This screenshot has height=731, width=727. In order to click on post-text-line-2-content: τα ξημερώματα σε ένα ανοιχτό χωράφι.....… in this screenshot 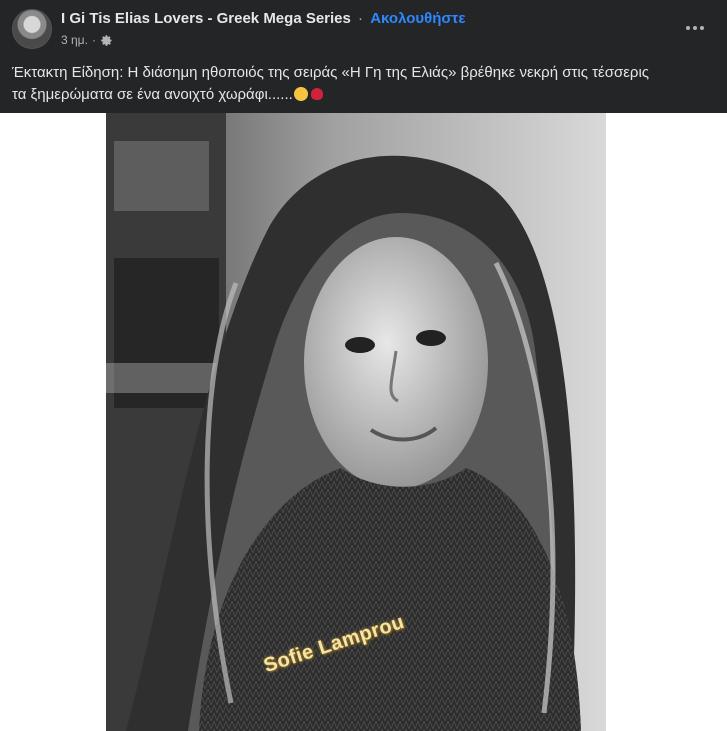, I will do `click(152, 94)`.